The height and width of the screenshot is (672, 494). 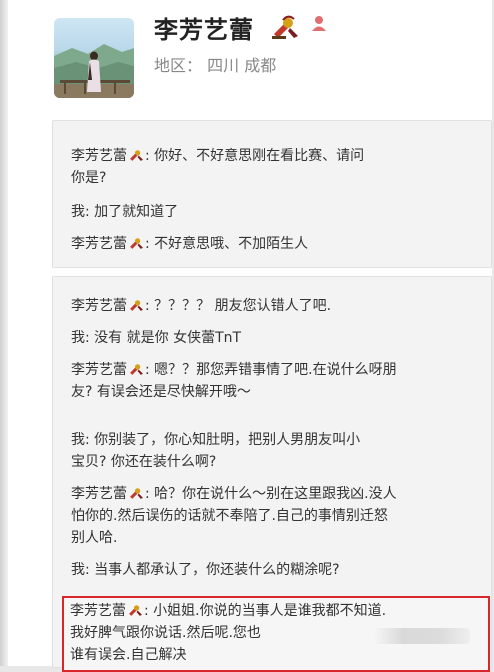 What do you see at coordinates (178, 65) in the screenshot?
I see `region-label: 地区：` at bounding box center [178, 65].